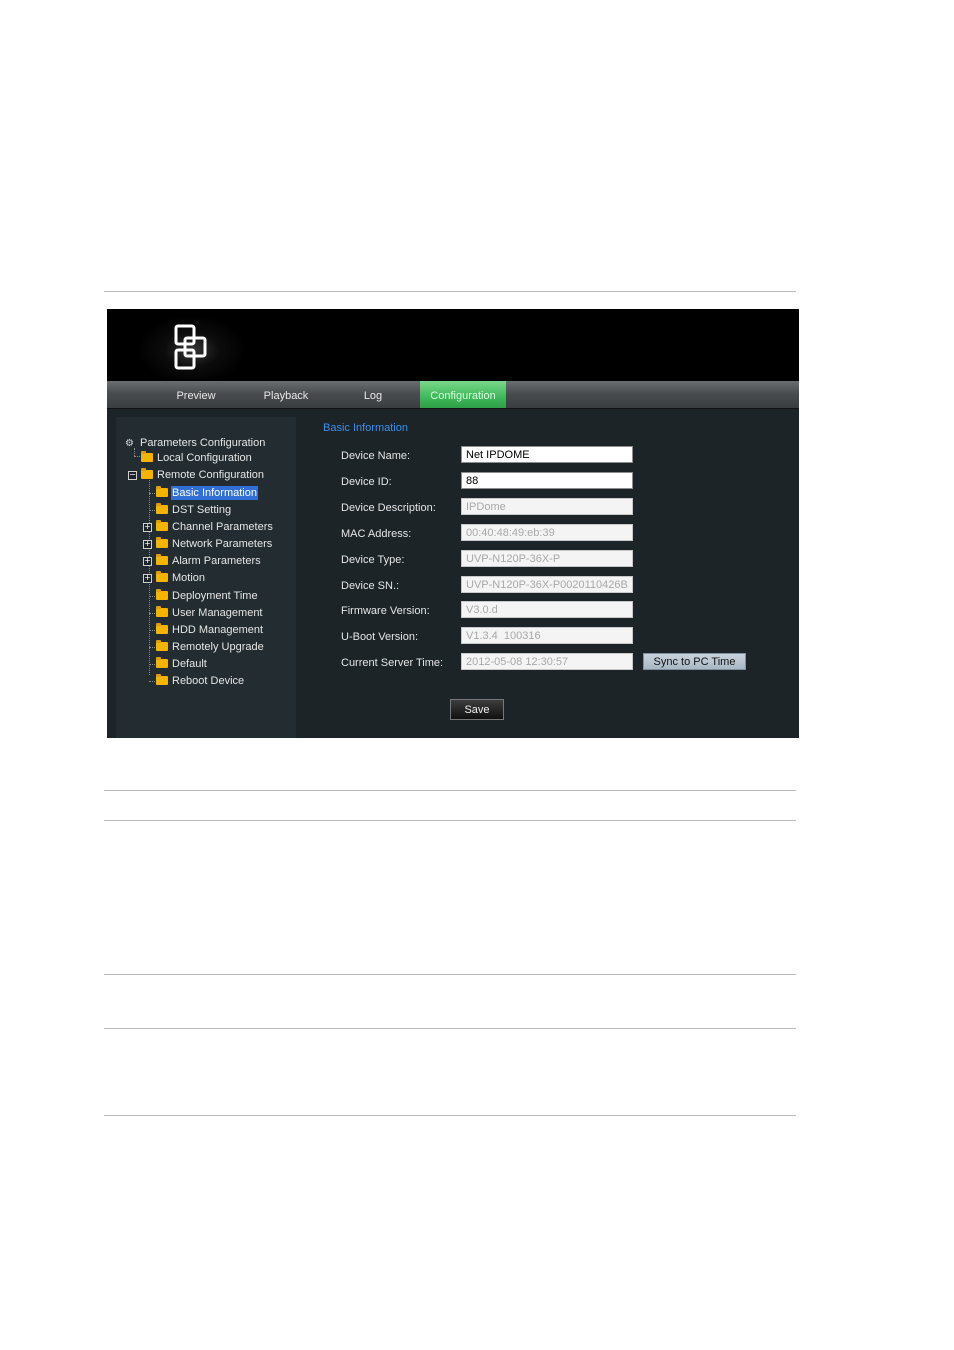 This screenshot has width=954, height=1350. I want to click on device-sn-field, so click(547, 584).